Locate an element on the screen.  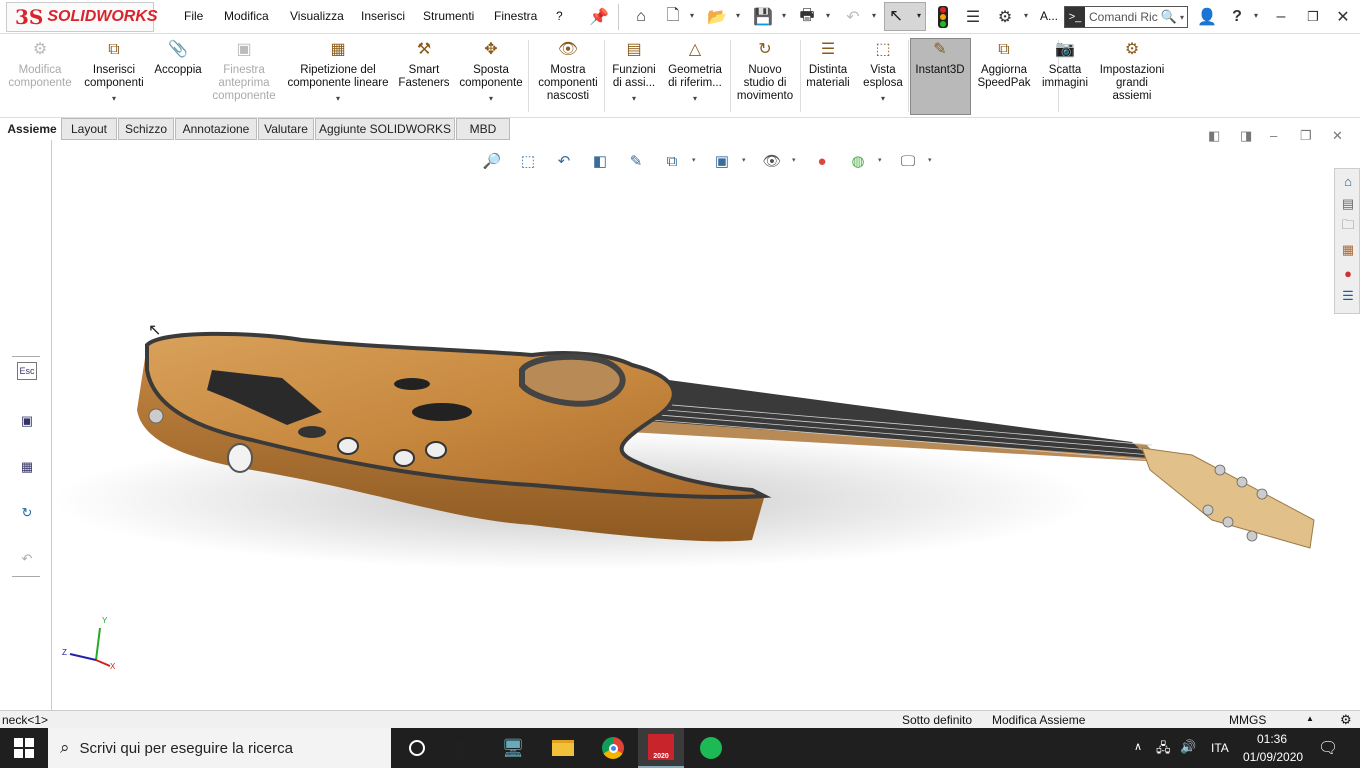
section-view-icon: ◧ is located at coordinates (600, 161).